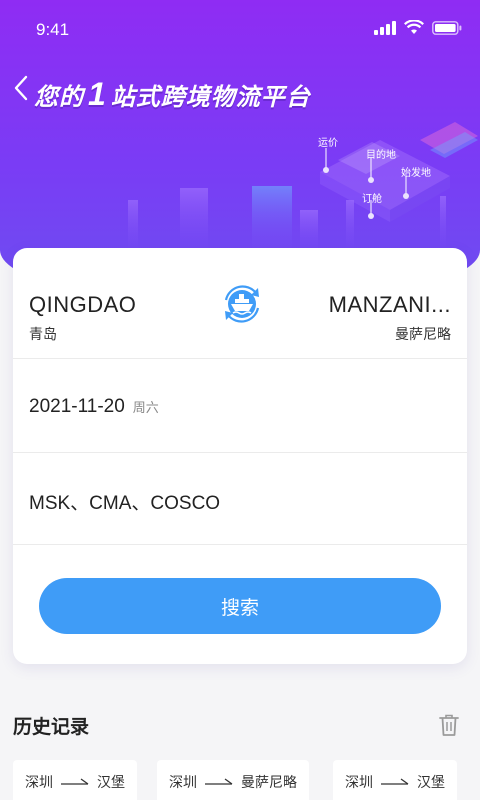 This screenshot has width=480, height=800. What do you see at coordinates (97, 94) in the screenshot?
I see `slogan-number: 1` at bounding box center [97, 94].